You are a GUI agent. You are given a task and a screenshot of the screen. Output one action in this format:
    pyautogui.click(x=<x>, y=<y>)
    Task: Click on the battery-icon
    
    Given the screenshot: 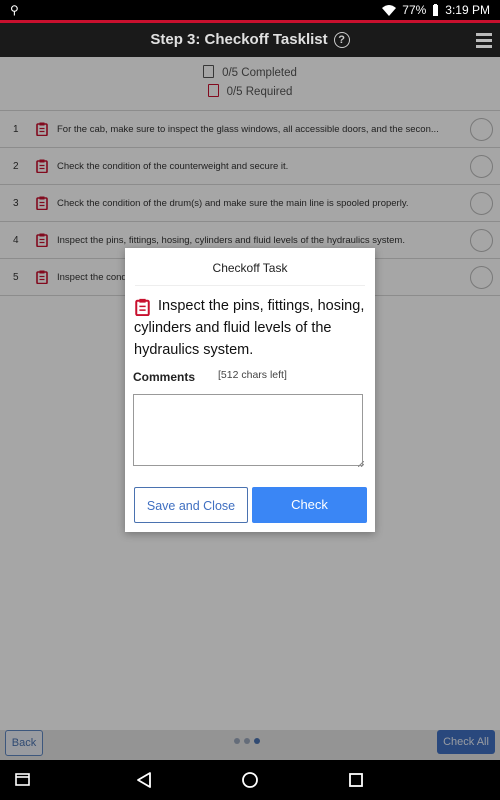 What is the action you would take?
    pyautogui.click(x=436, y=10)
    